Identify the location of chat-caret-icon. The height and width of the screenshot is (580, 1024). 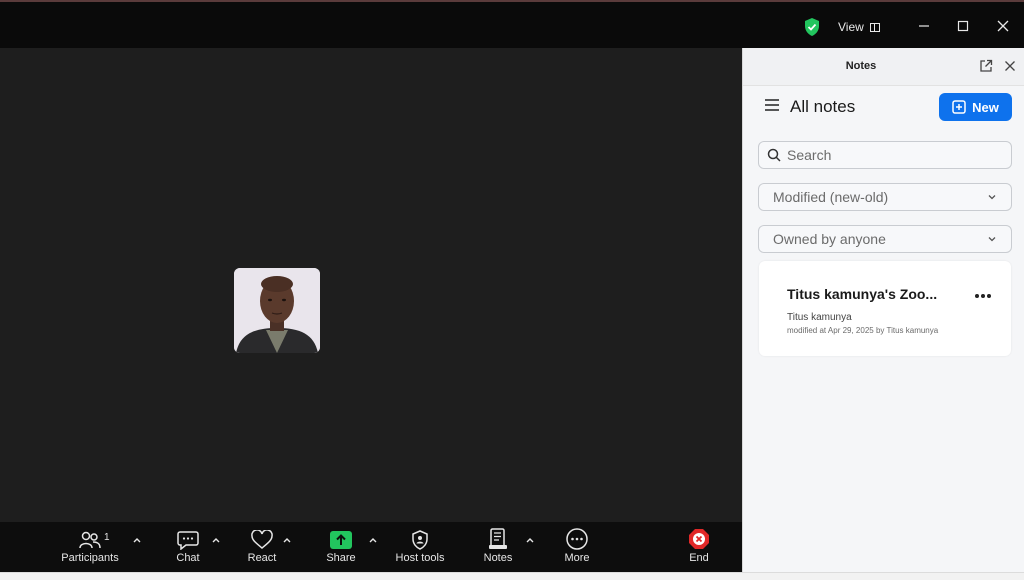
(216, 540).